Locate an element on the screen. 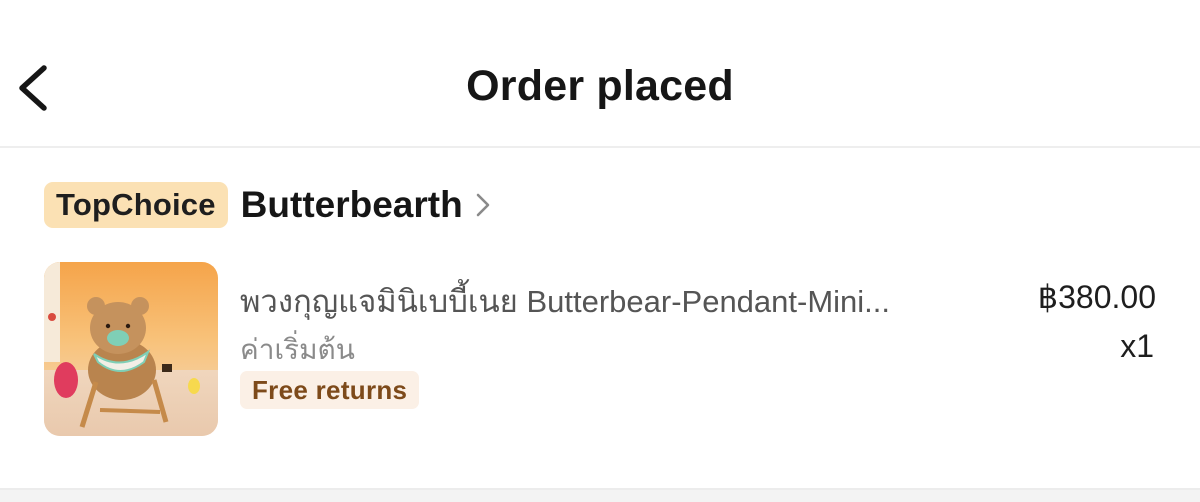  shop-row: TopChoice Butterbearth is located at coordinates (268, 205).